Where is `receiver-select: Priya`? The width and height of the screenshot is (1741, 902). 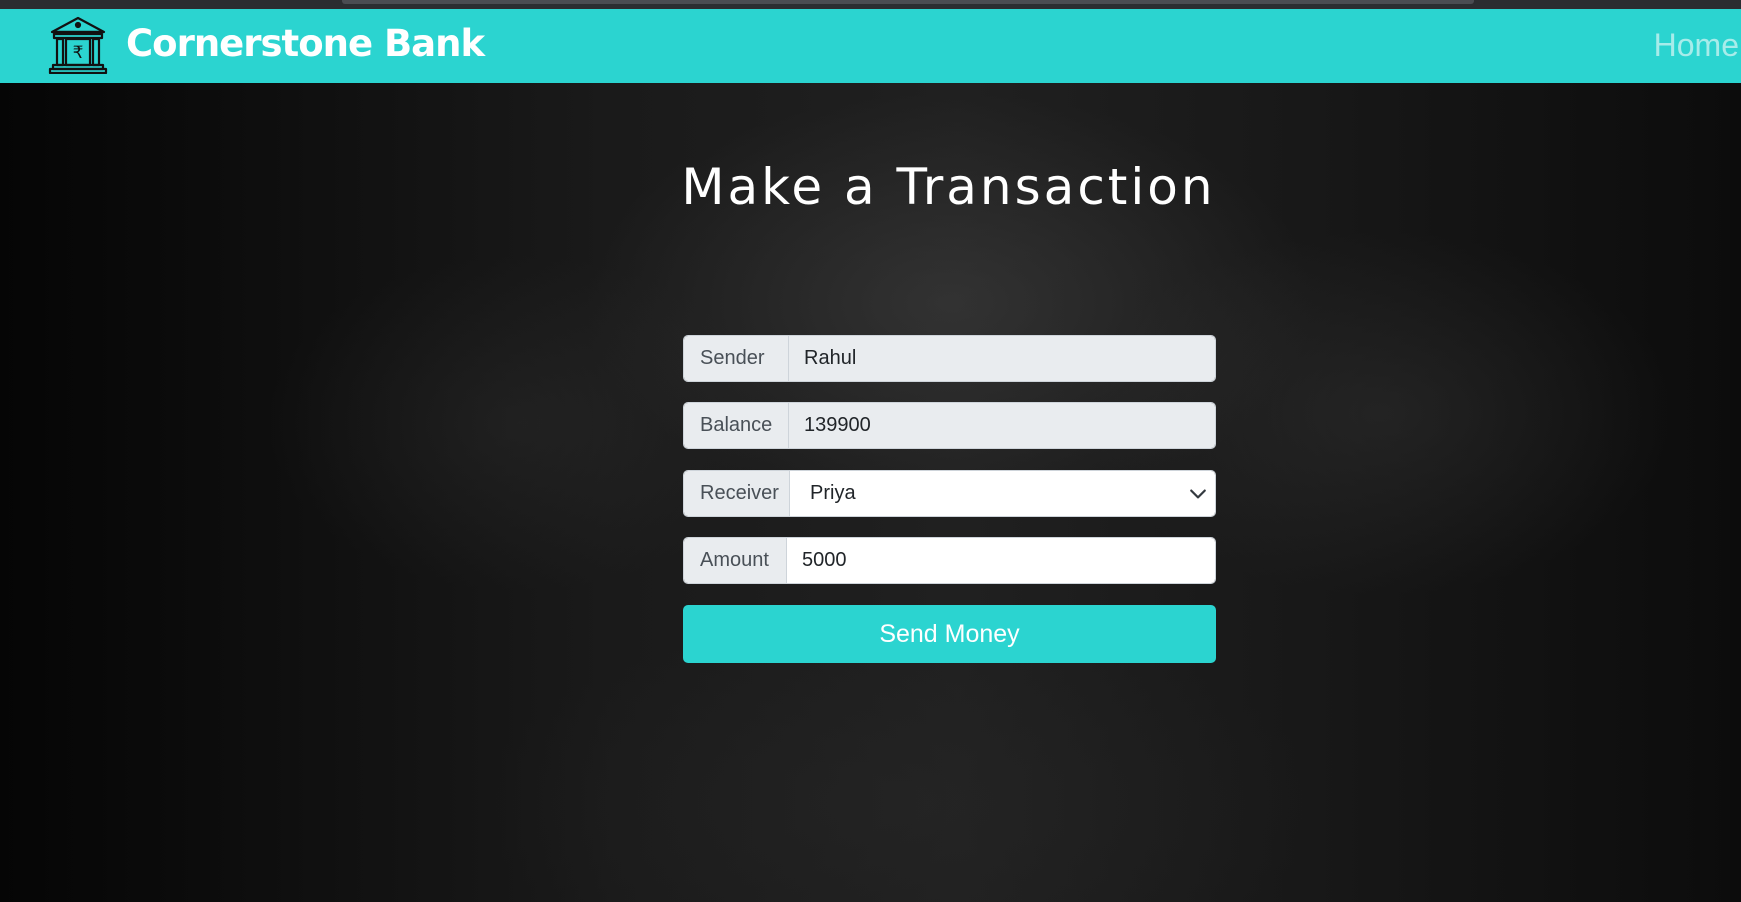 receiver-select: Priya is located at coordinates (1002, 493).